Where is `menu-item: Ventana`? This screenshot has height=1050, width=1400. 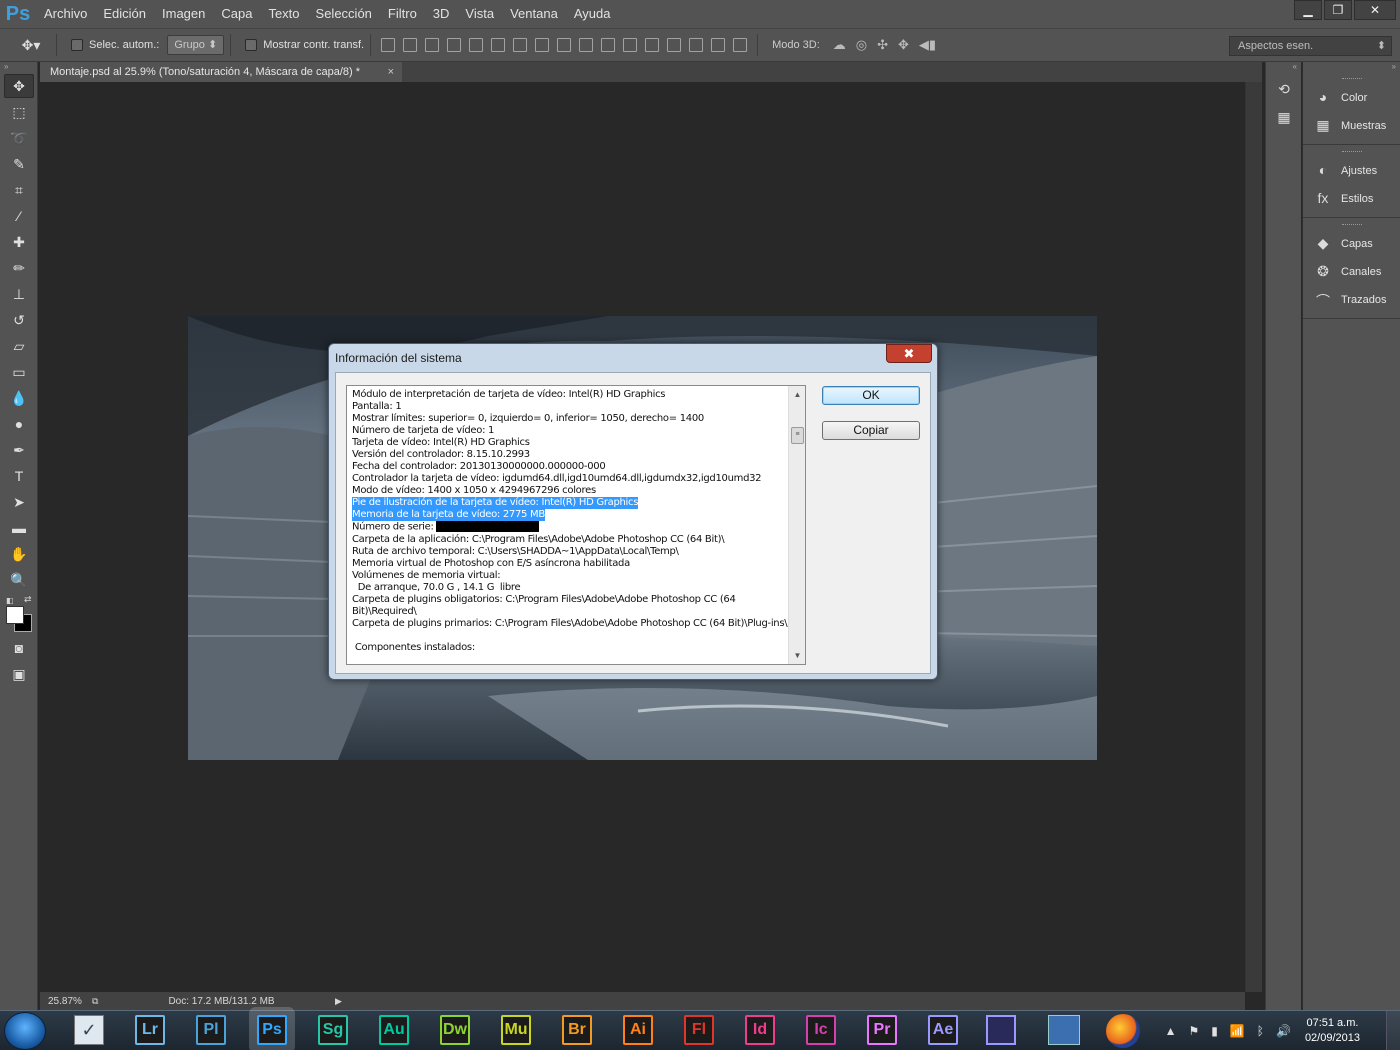
menu-item: Ventana is located at coordinates (534, 14).